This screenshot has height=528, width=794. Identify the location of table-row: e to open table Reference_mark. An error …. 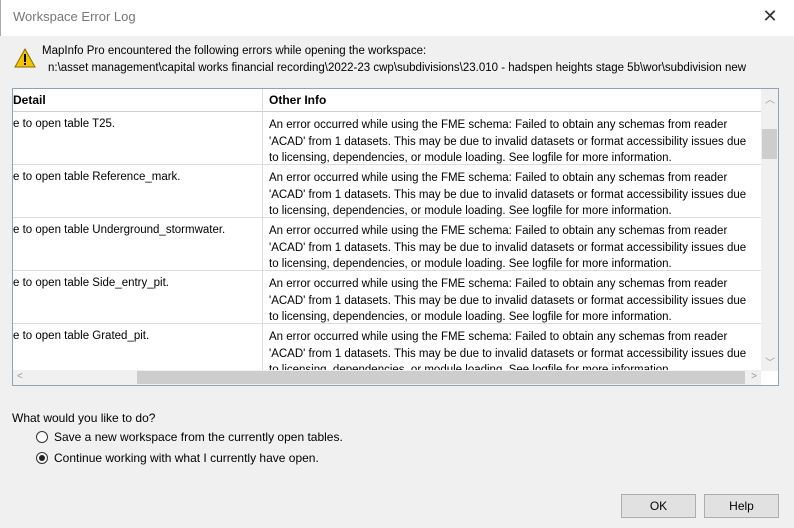
(387, 191).